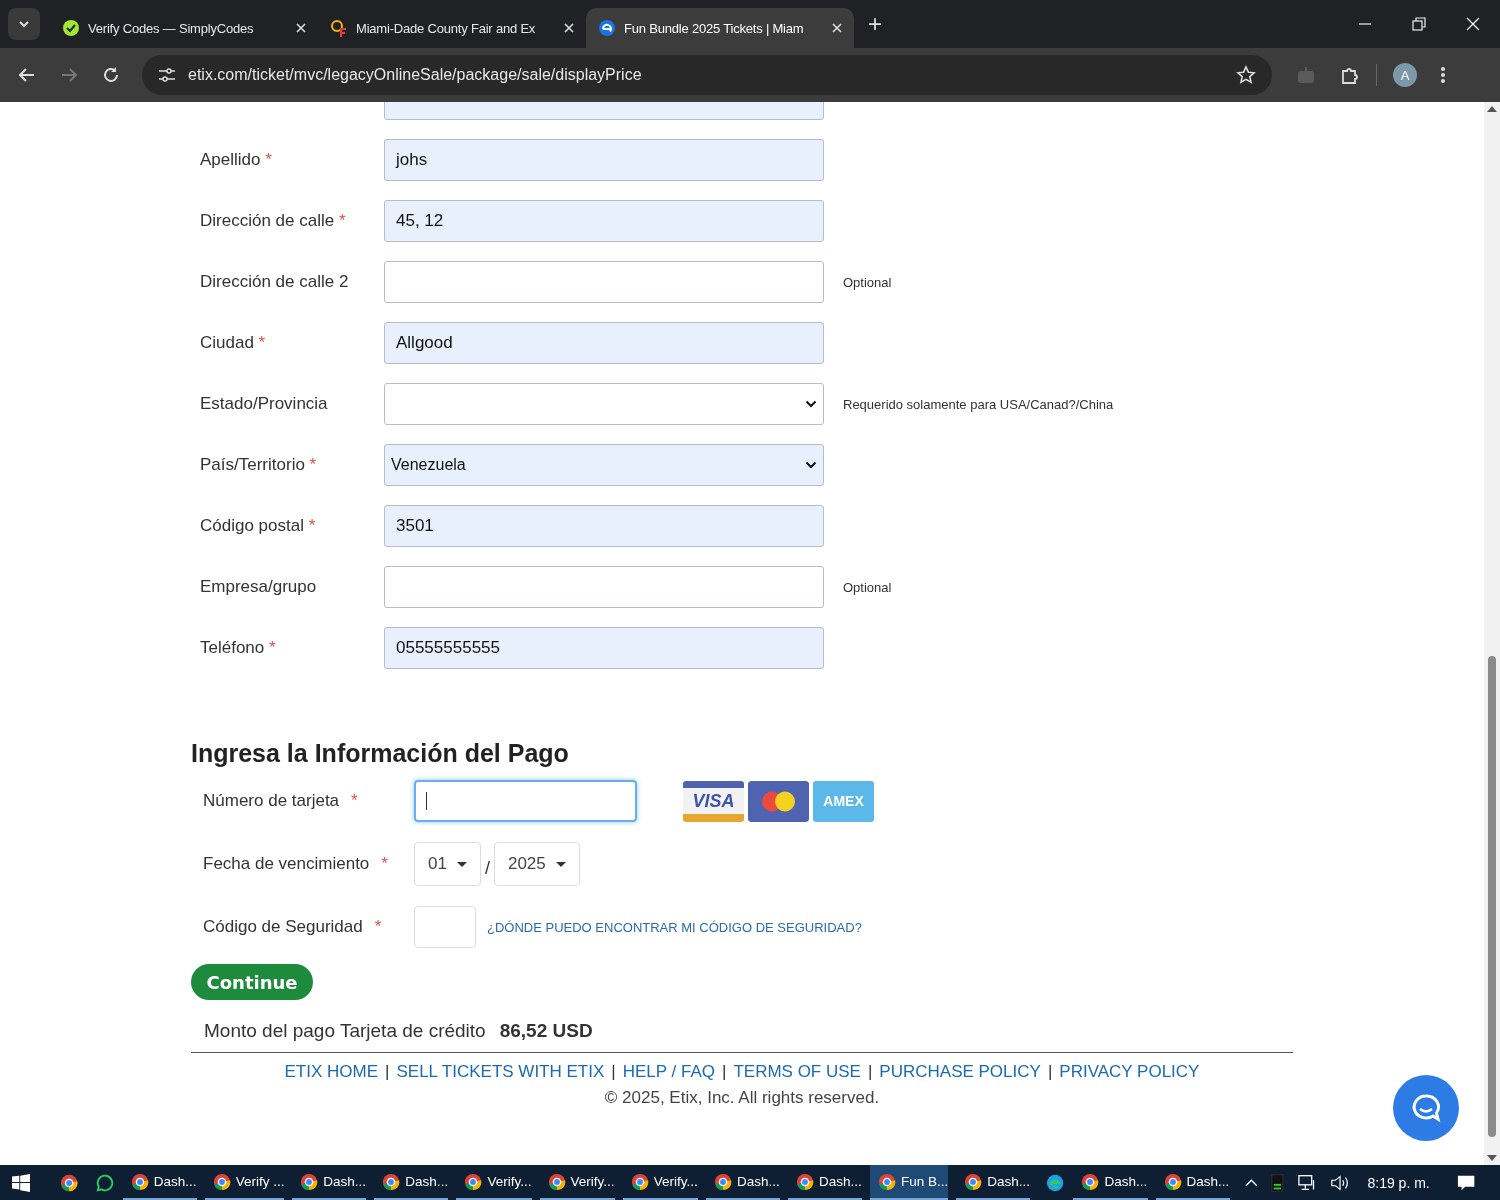 This screenshot has width=1500, height=1200. Describe the element at coordinates (674, 927) in the screenshot. I see `help-link: ¿DÓNDE PUEDO ENCONTRAR MI CÓDIGO DE SEGURIDAD?` at that location.